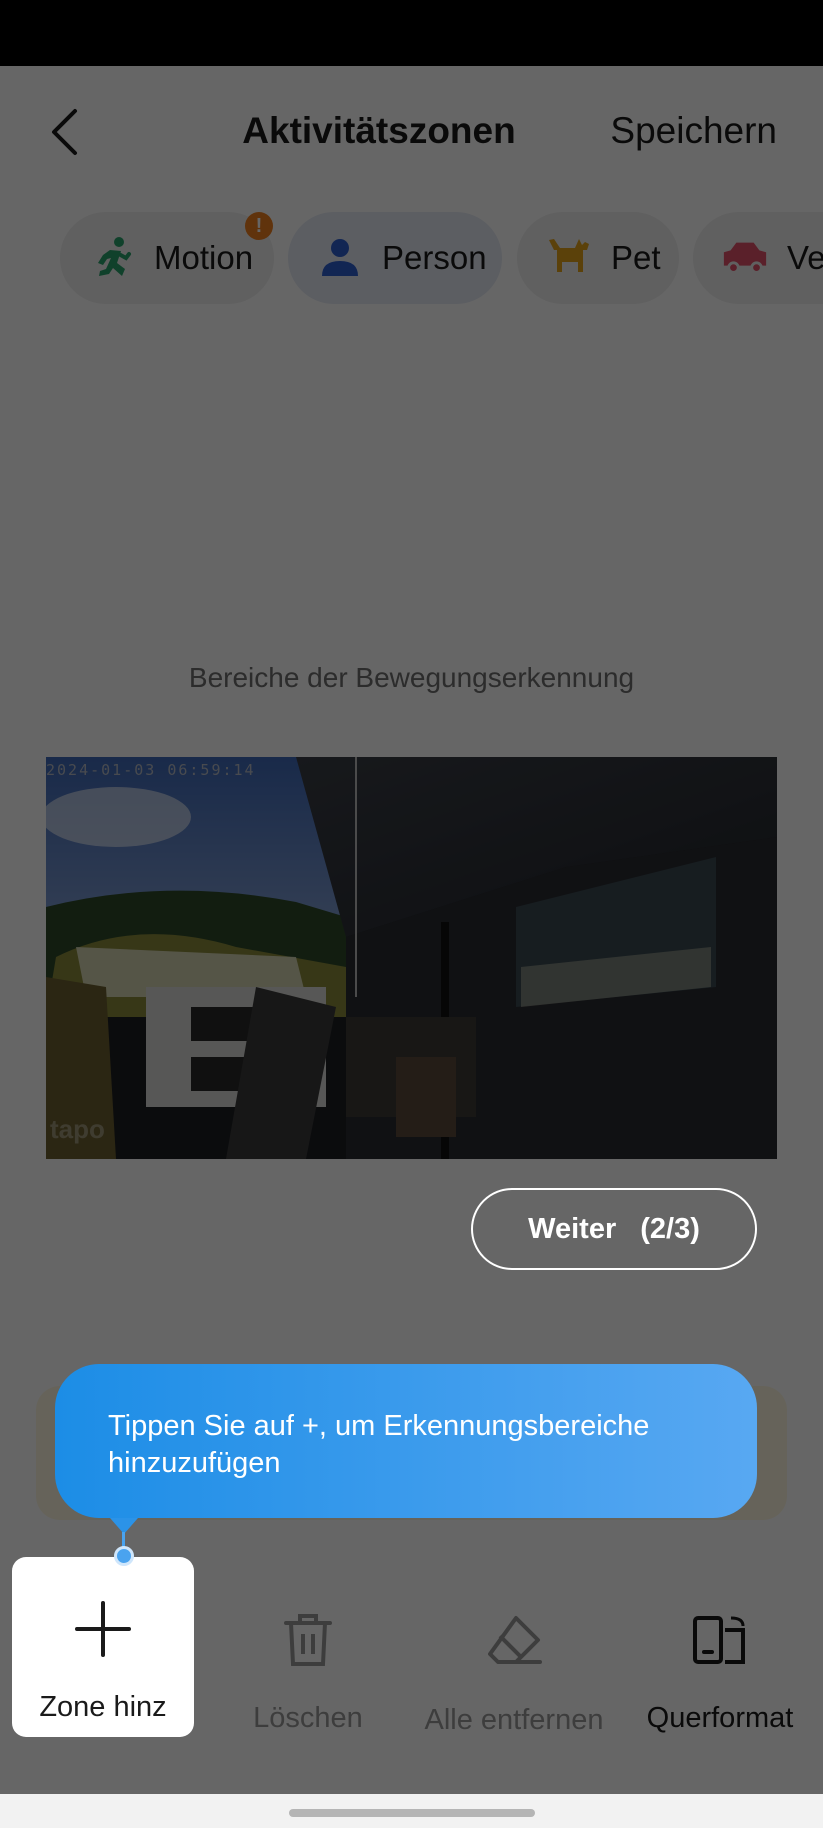  I want to click on next-label: Weiter, so click(572, 1228).